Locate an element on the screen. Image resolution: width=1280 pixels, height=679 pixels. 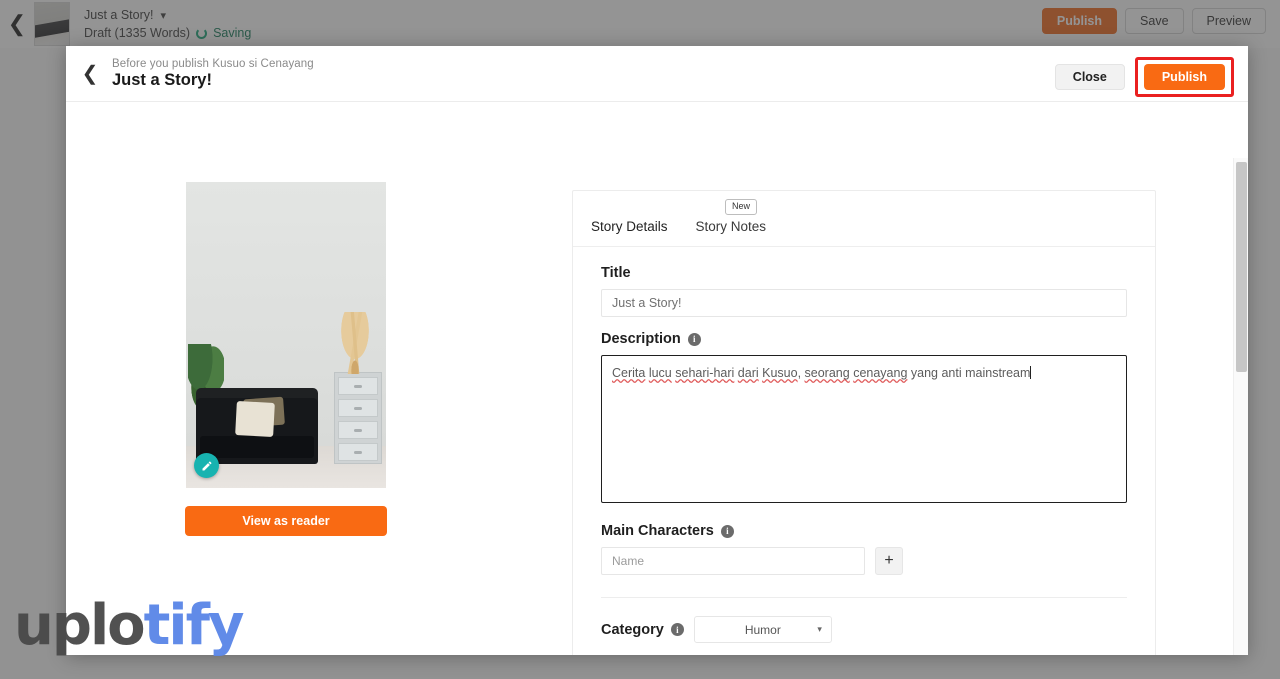
modal-actions: Close Publish is located at coordinates (1144, 77).